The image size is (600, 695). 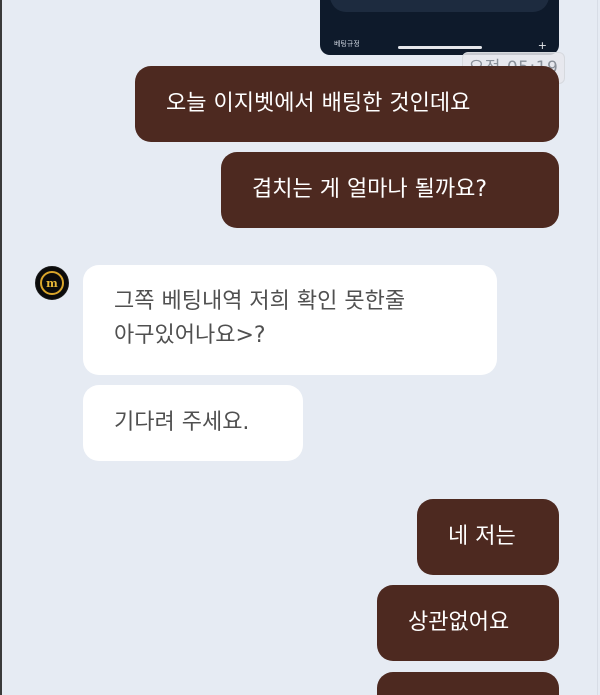 What do you see at coordinates (347, 44) in the screenshot?
I see `thumbnail-label: 베팅규정` at bounding box center [347, 44].